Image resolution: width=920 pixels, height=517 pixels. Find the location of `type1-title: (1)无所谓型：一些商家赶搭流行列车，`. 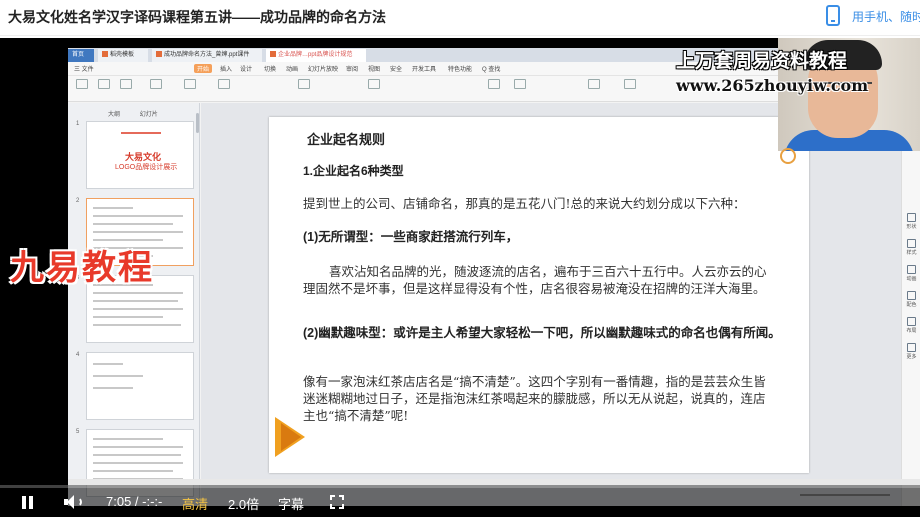

type1-title: (1)无所谓型：一些商家赶搭流行列车， is located at coordinates (411, 237).